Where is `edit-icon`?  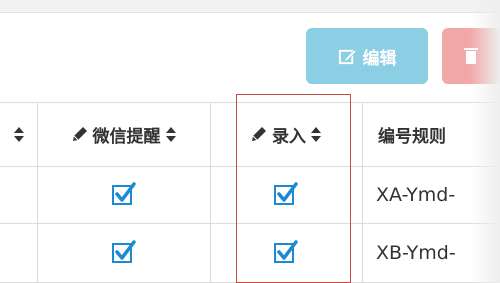 edit-icon is located at coordinates (347, 56).